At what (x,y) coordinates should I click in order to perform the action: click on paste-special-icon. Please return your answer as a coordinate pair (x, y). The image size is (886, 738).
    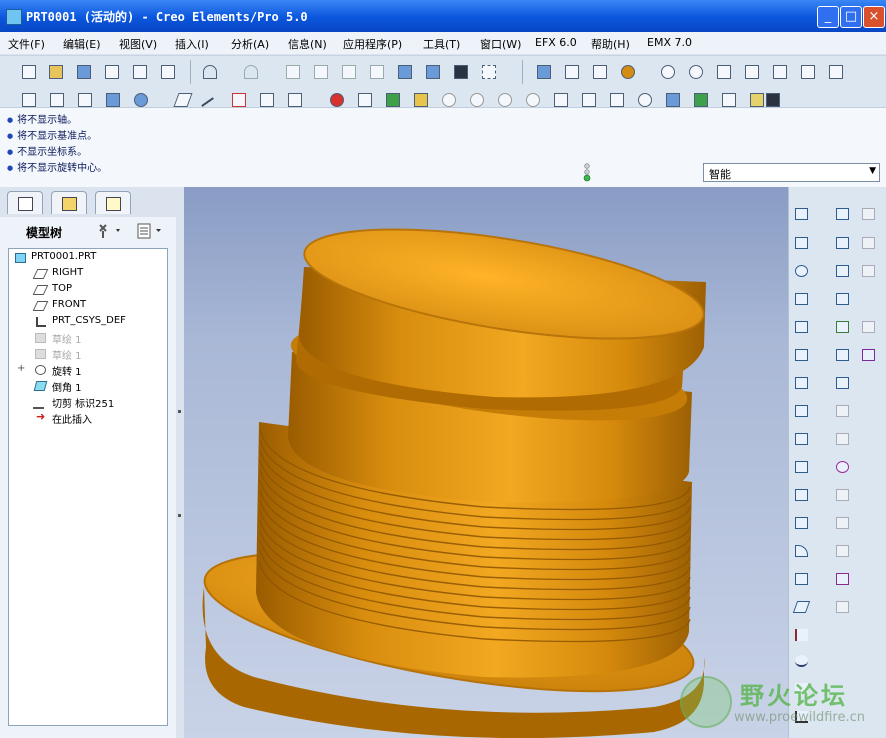
    Looking at the image, I should click on (377, 72).